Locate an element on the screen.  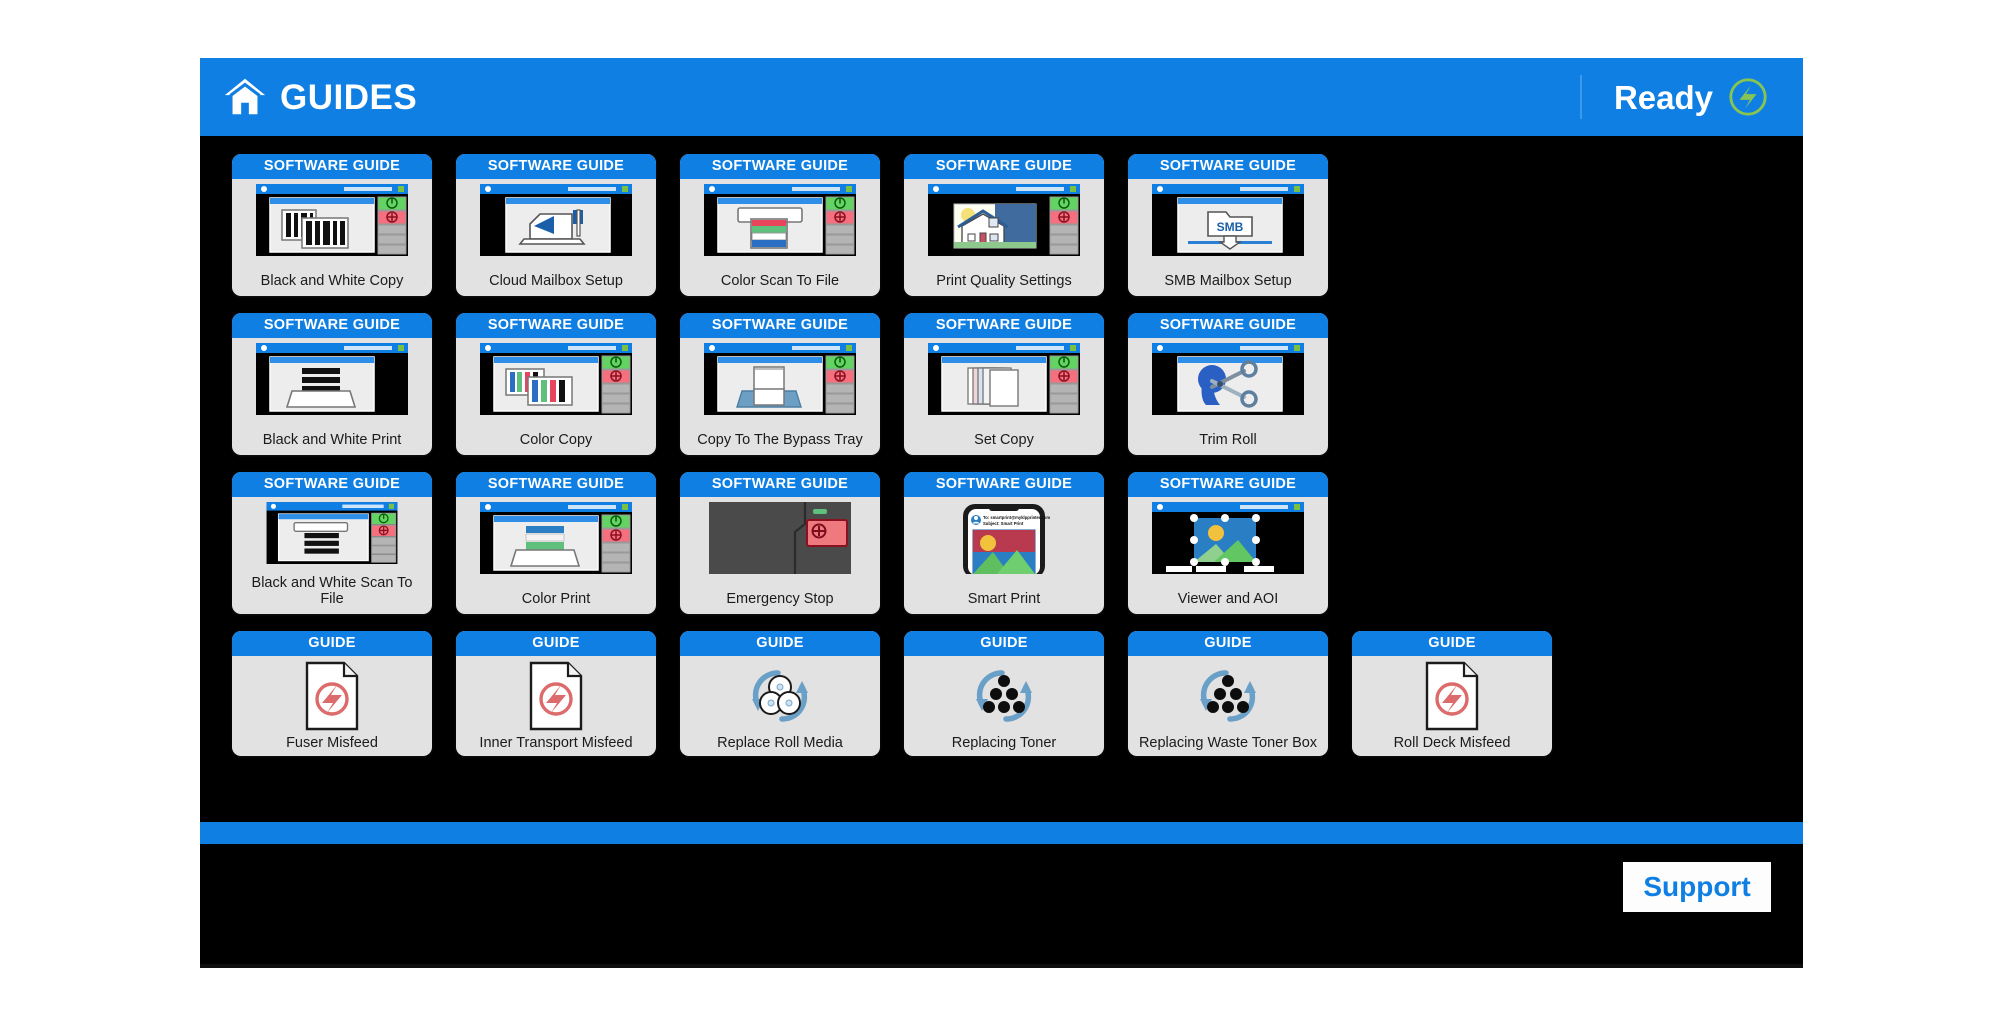
card-body: Cloud Mailbox Setup is located at coordinates (556, 237).